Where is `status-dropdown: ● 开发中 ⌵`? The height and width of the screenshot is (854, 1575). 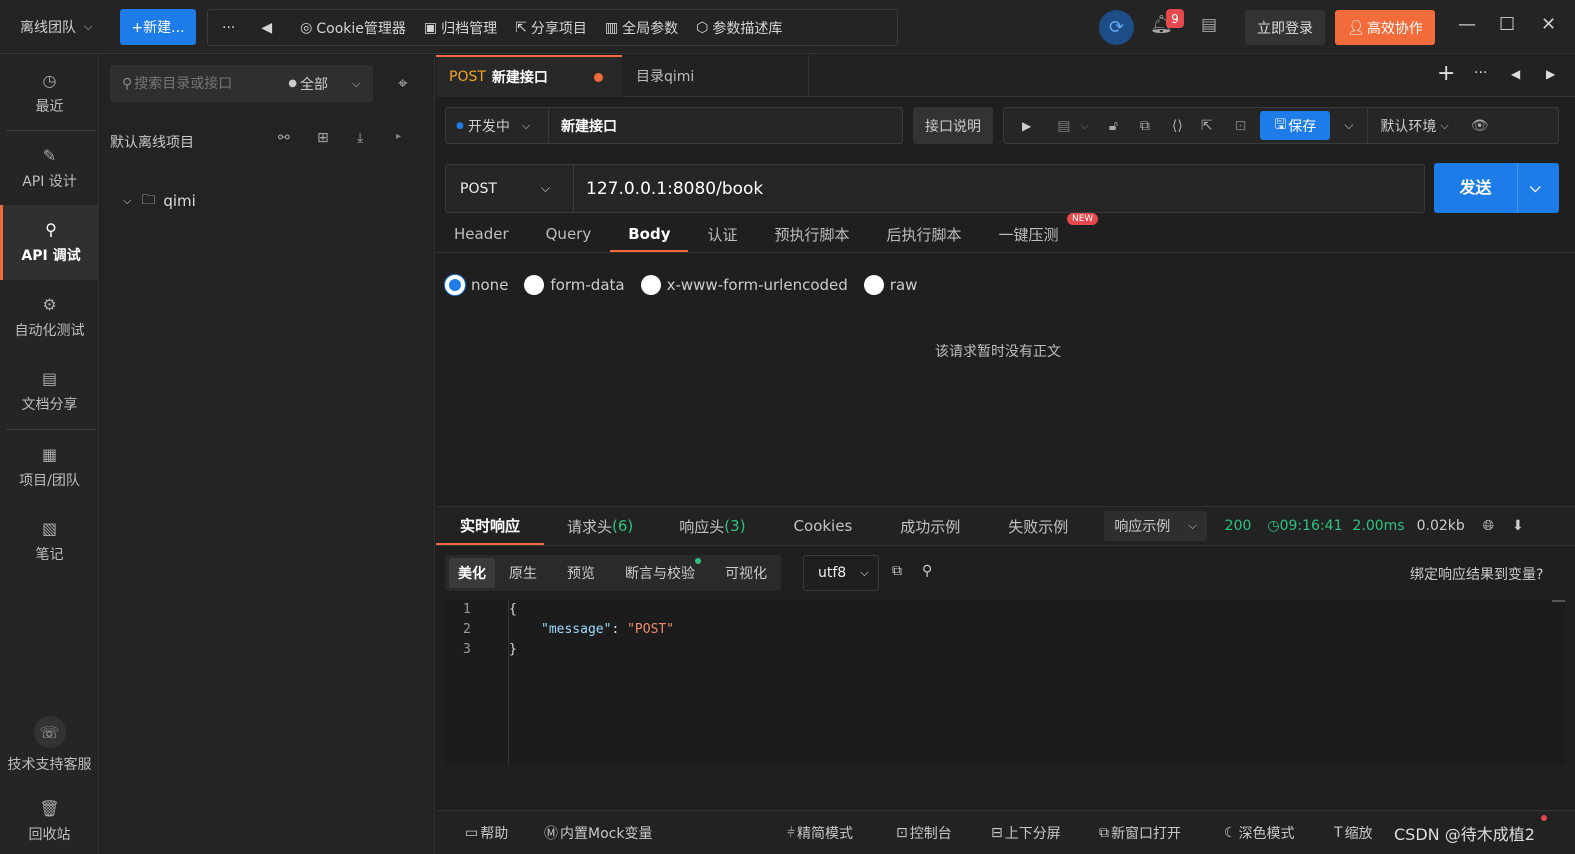 status-dropdown: ● 开发中 ⌵ is located at coordinates (497, 125).